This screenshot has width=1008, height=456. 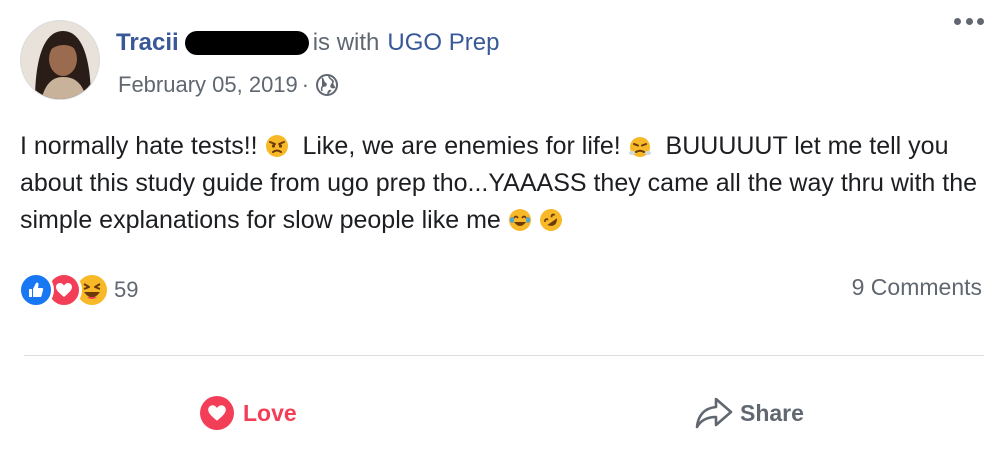 I want to click on tagged-page-link: UGO Prep, so click(x=443, y=43).